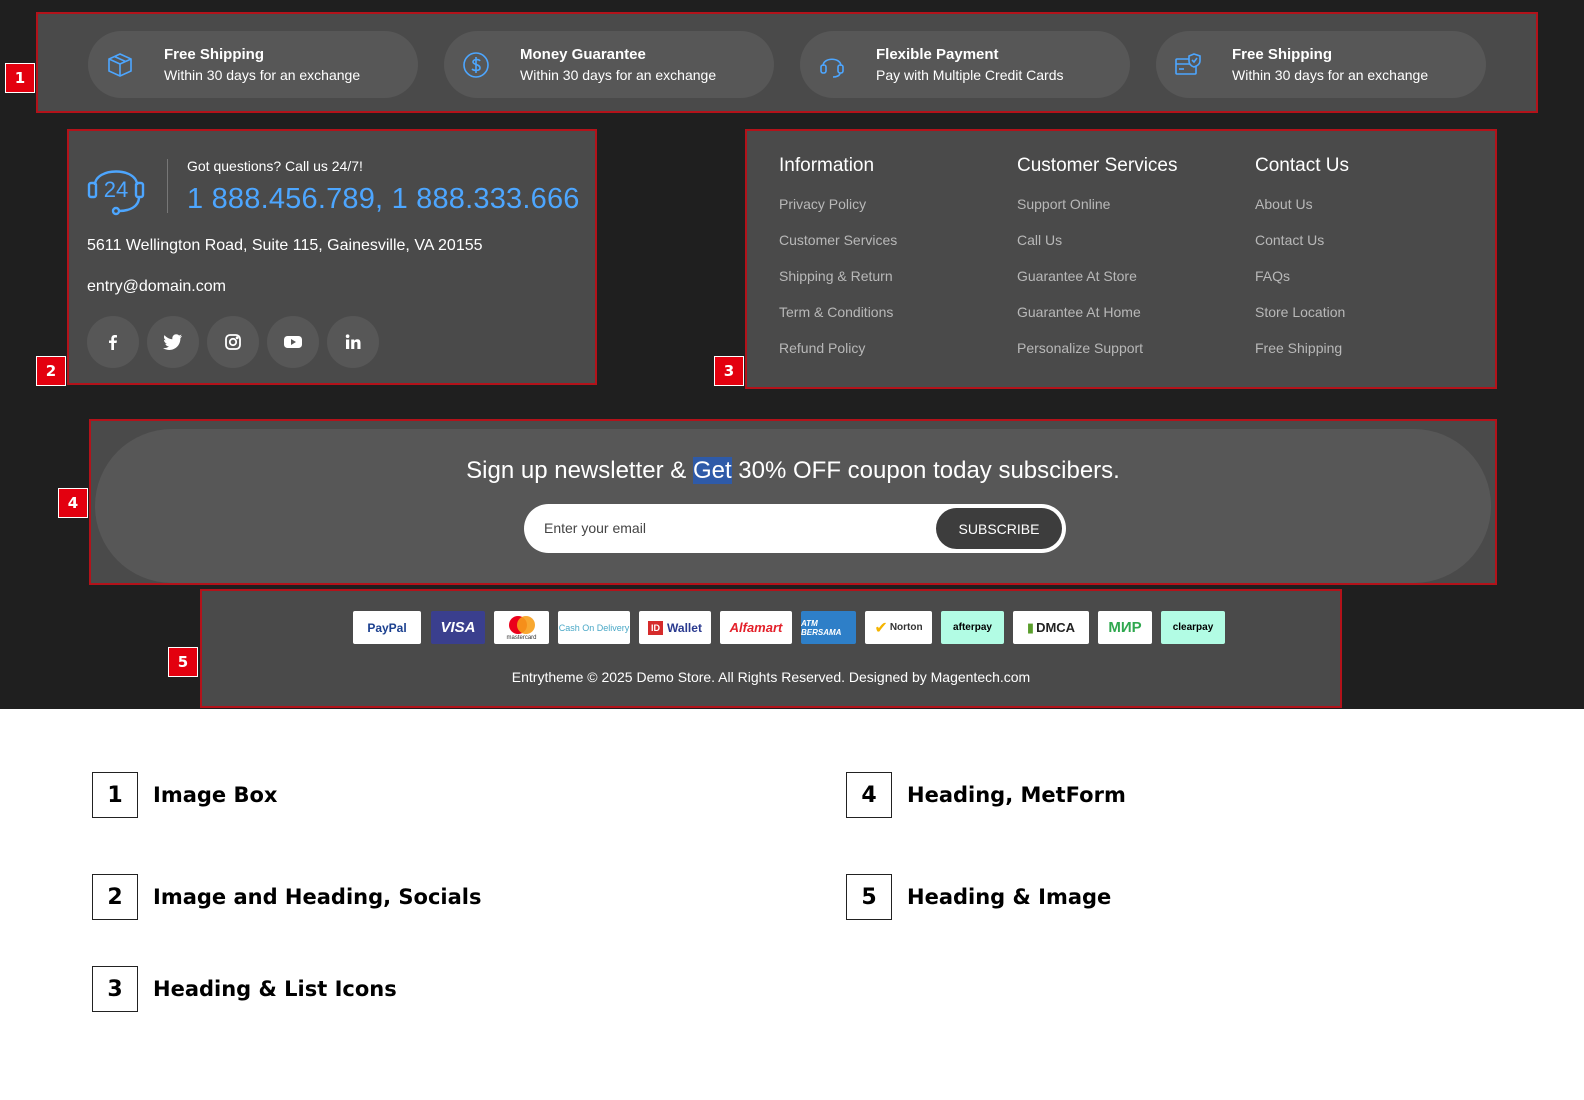  Describe the element at coordinates (838, 321) in the screenshot. I see `footer-link: Term & Conditions` at that location.